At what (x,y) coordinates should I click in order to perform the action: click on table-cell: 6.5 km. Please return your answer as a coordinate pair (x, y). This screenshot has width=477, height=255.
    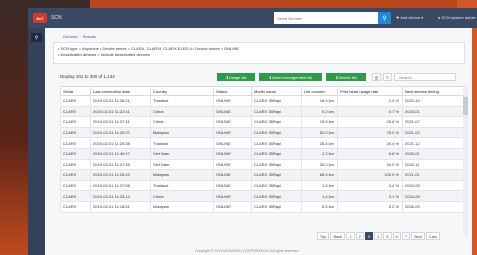
    Looking at the image, I should click on (319, 206).